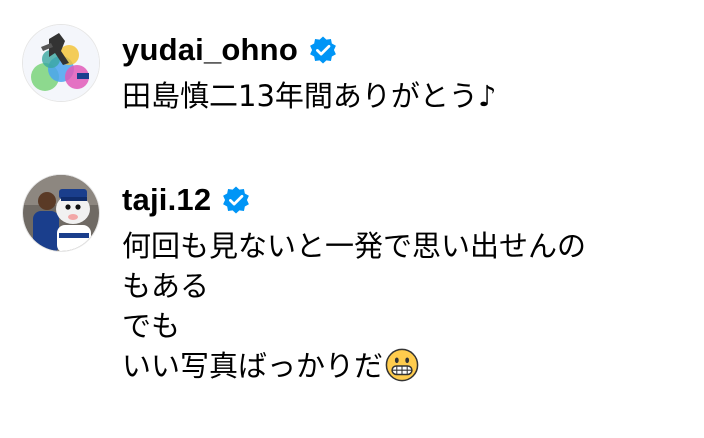 This screenshot has height=438, width=704. I want to click on comment-line: 田島慎二13年間ありがとう♪, so click(309, 96).